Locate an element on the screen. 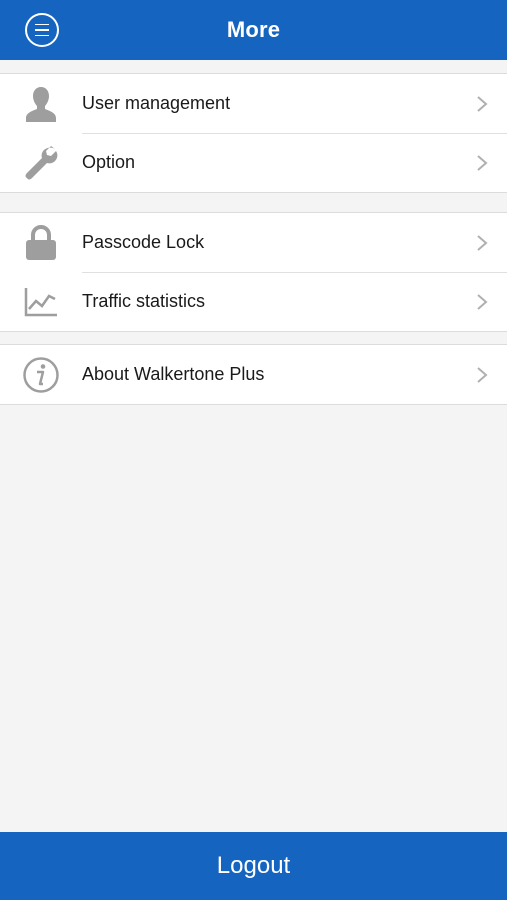 The width and height of the screenshot is (507, 900). lock-icon is located at coordinates (41, 243).